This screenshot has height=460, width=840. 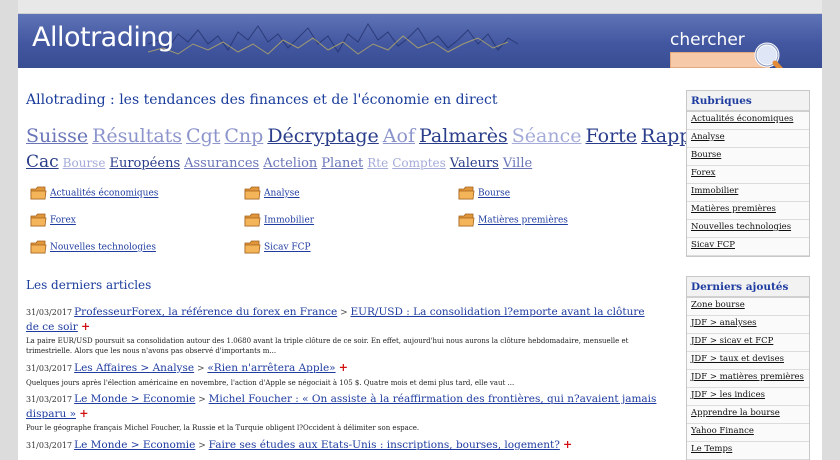 What do you see at coordinates (748, 397) in the screenshot?
I see `sidebar-link: JDF > les indices` at bounding box center [748, 397].